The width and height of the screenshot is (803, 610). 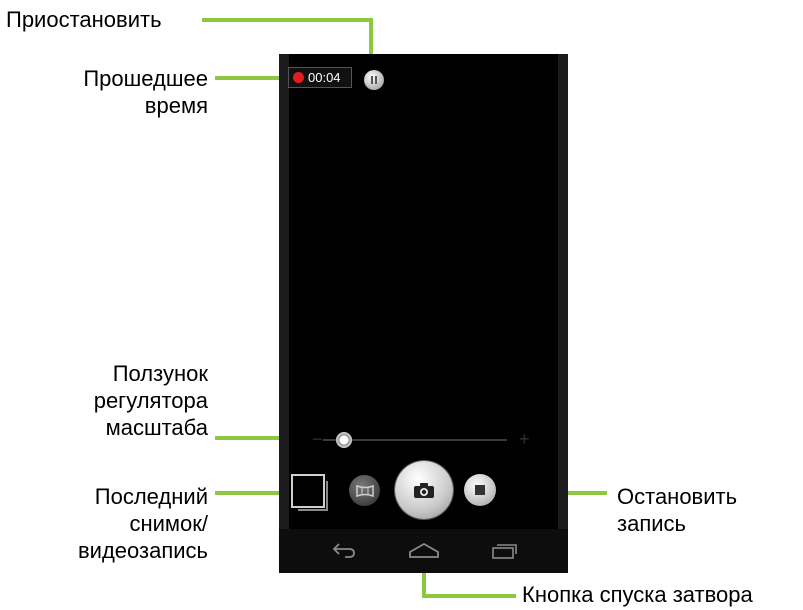 I want to click on back-icon, so click(x=344, y=550).